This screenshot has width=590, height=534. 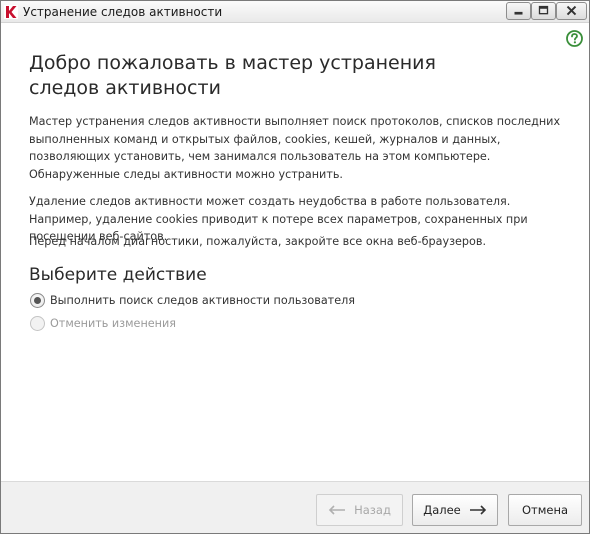 What do you see at coordinates (337, 510) in the screenshot?
I see `arrow-left-icon` at bounding box center [337, 510].